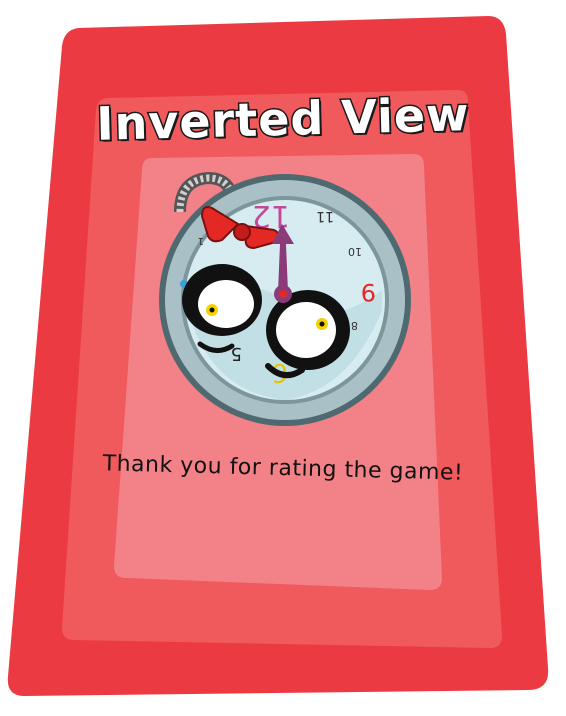 This screenshot has width=566, height=716. What do you see at coordinates (355, 251) in the screenshot?
I see `numeral-ten: 10` at bounding box center [355, 251].